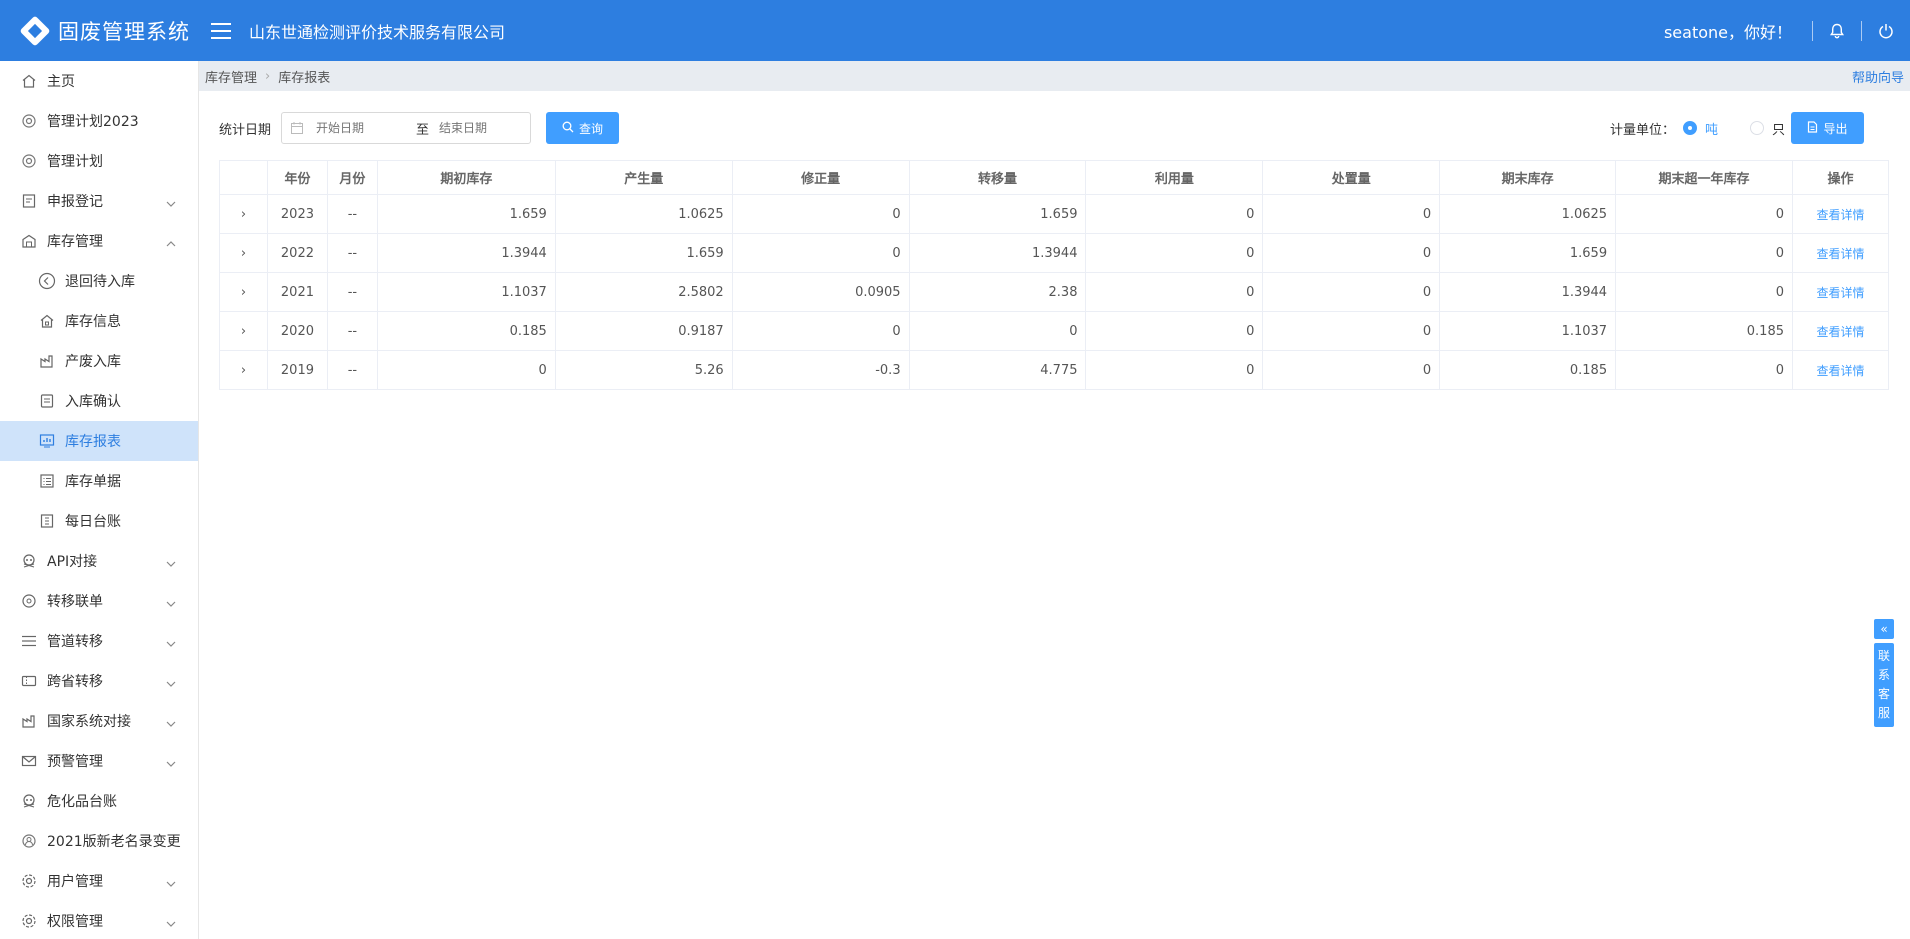  I want to click on table-cell: 2.38, so click(997, 292).